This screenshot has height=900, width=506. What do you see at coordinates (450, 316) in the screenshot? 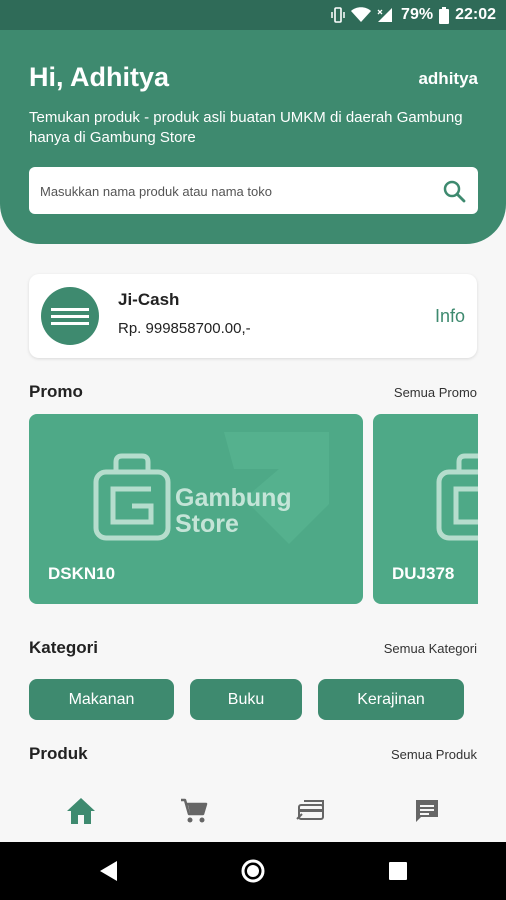
I see `wallet-info-link: Info` at bounding box center [450, 316].